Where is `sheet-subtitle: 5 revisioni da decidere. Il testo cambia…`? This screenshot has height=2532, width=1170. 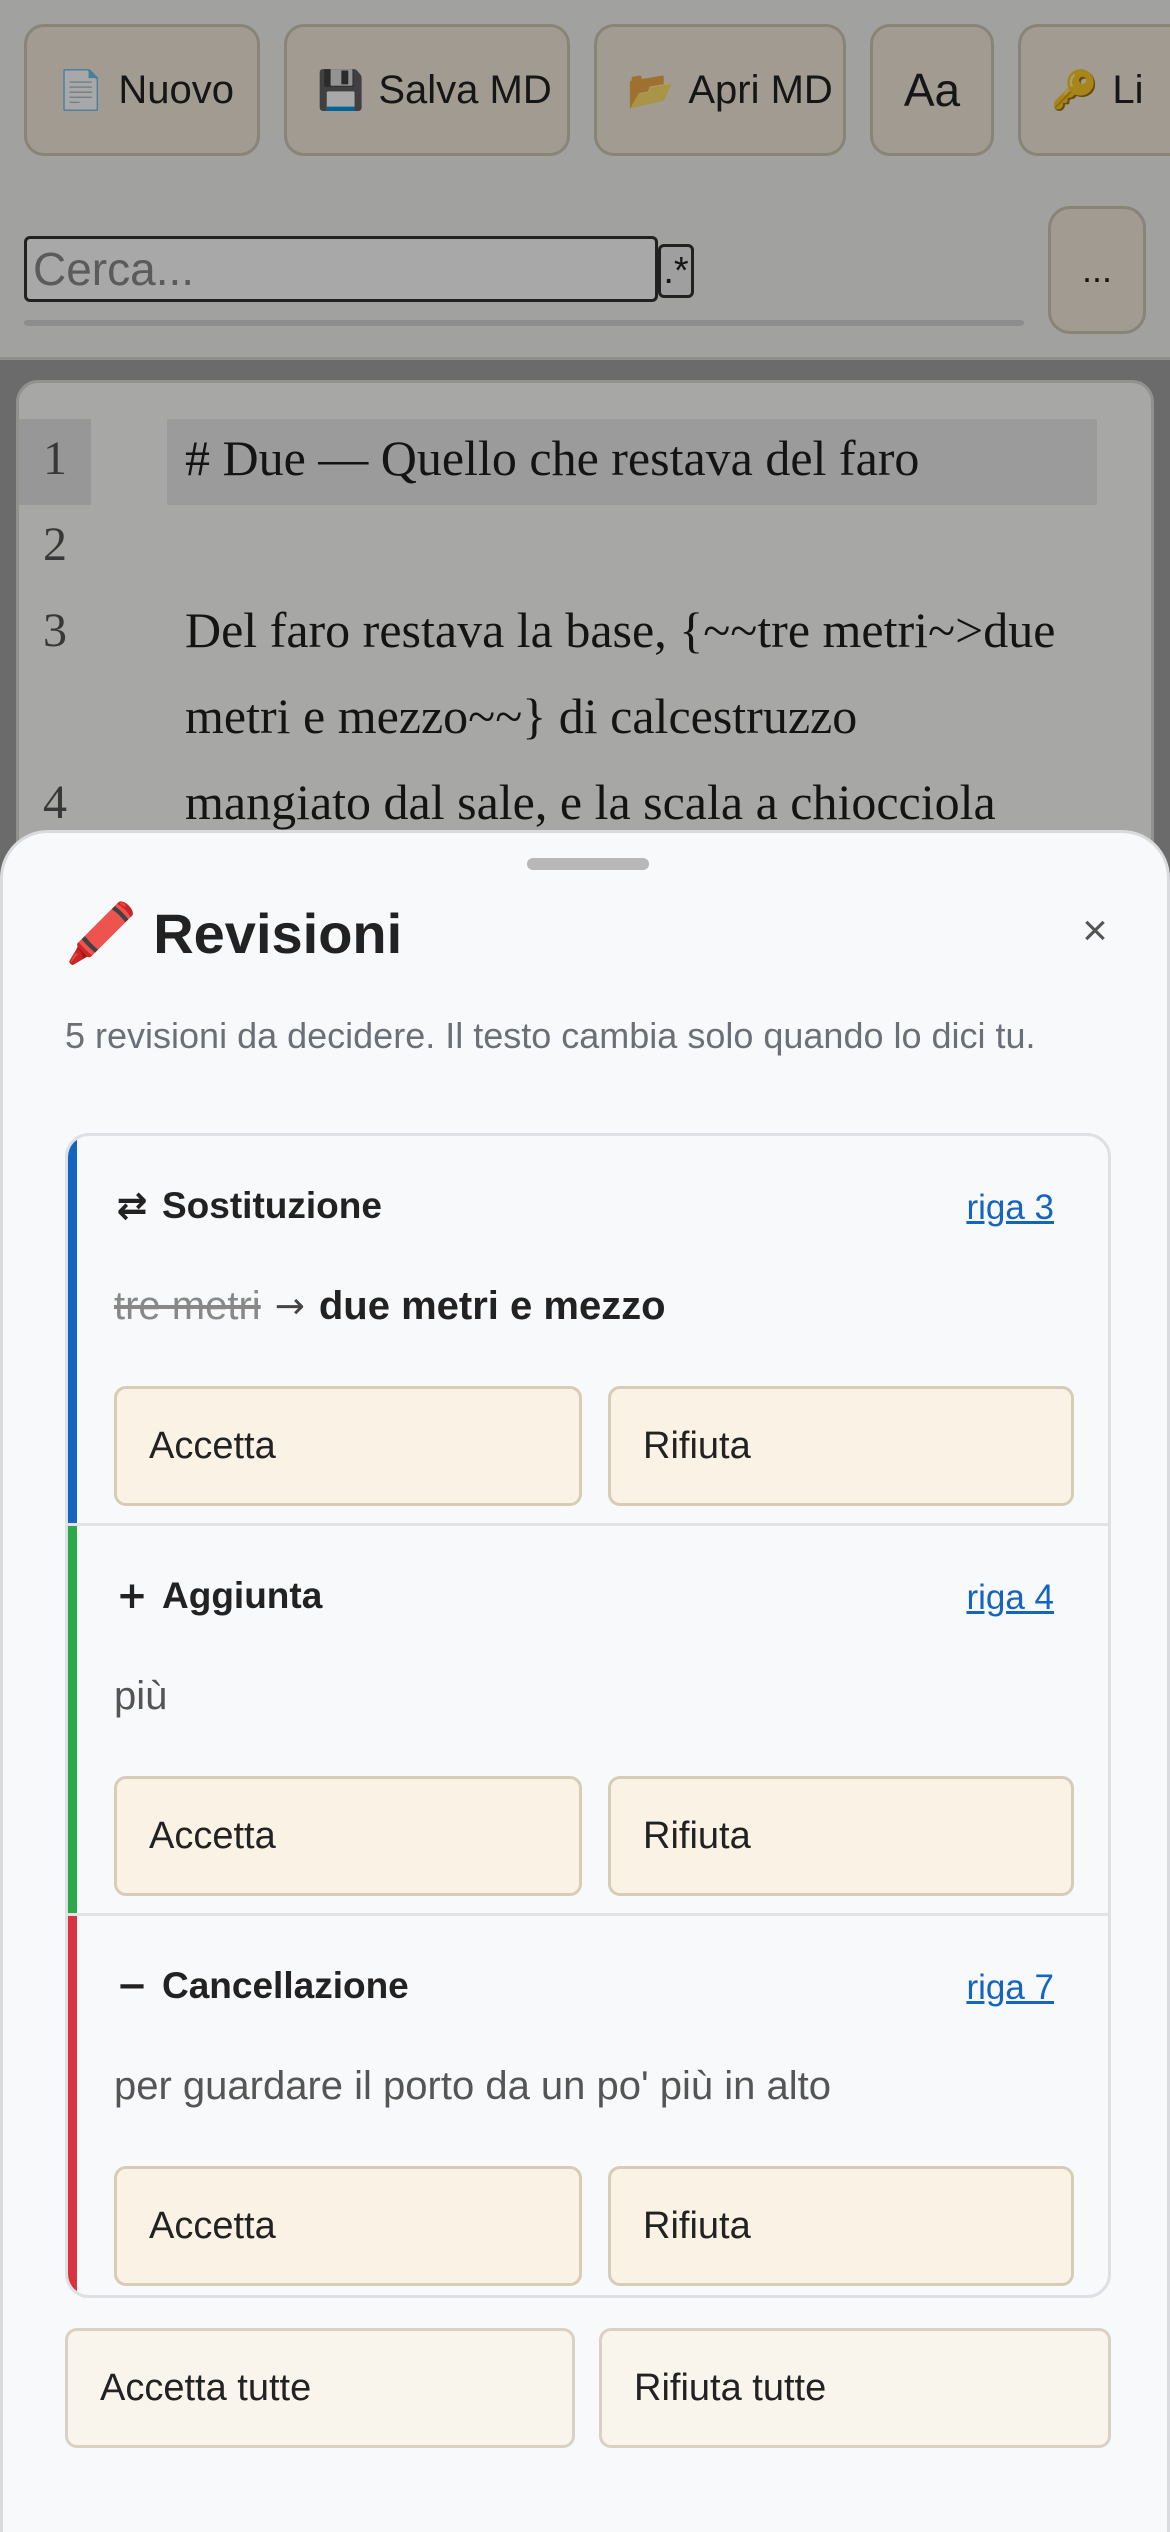
sheet-subtitle: 5 revisioni da decidere. Il testo cambia… is located at coordinates (550, 1035).